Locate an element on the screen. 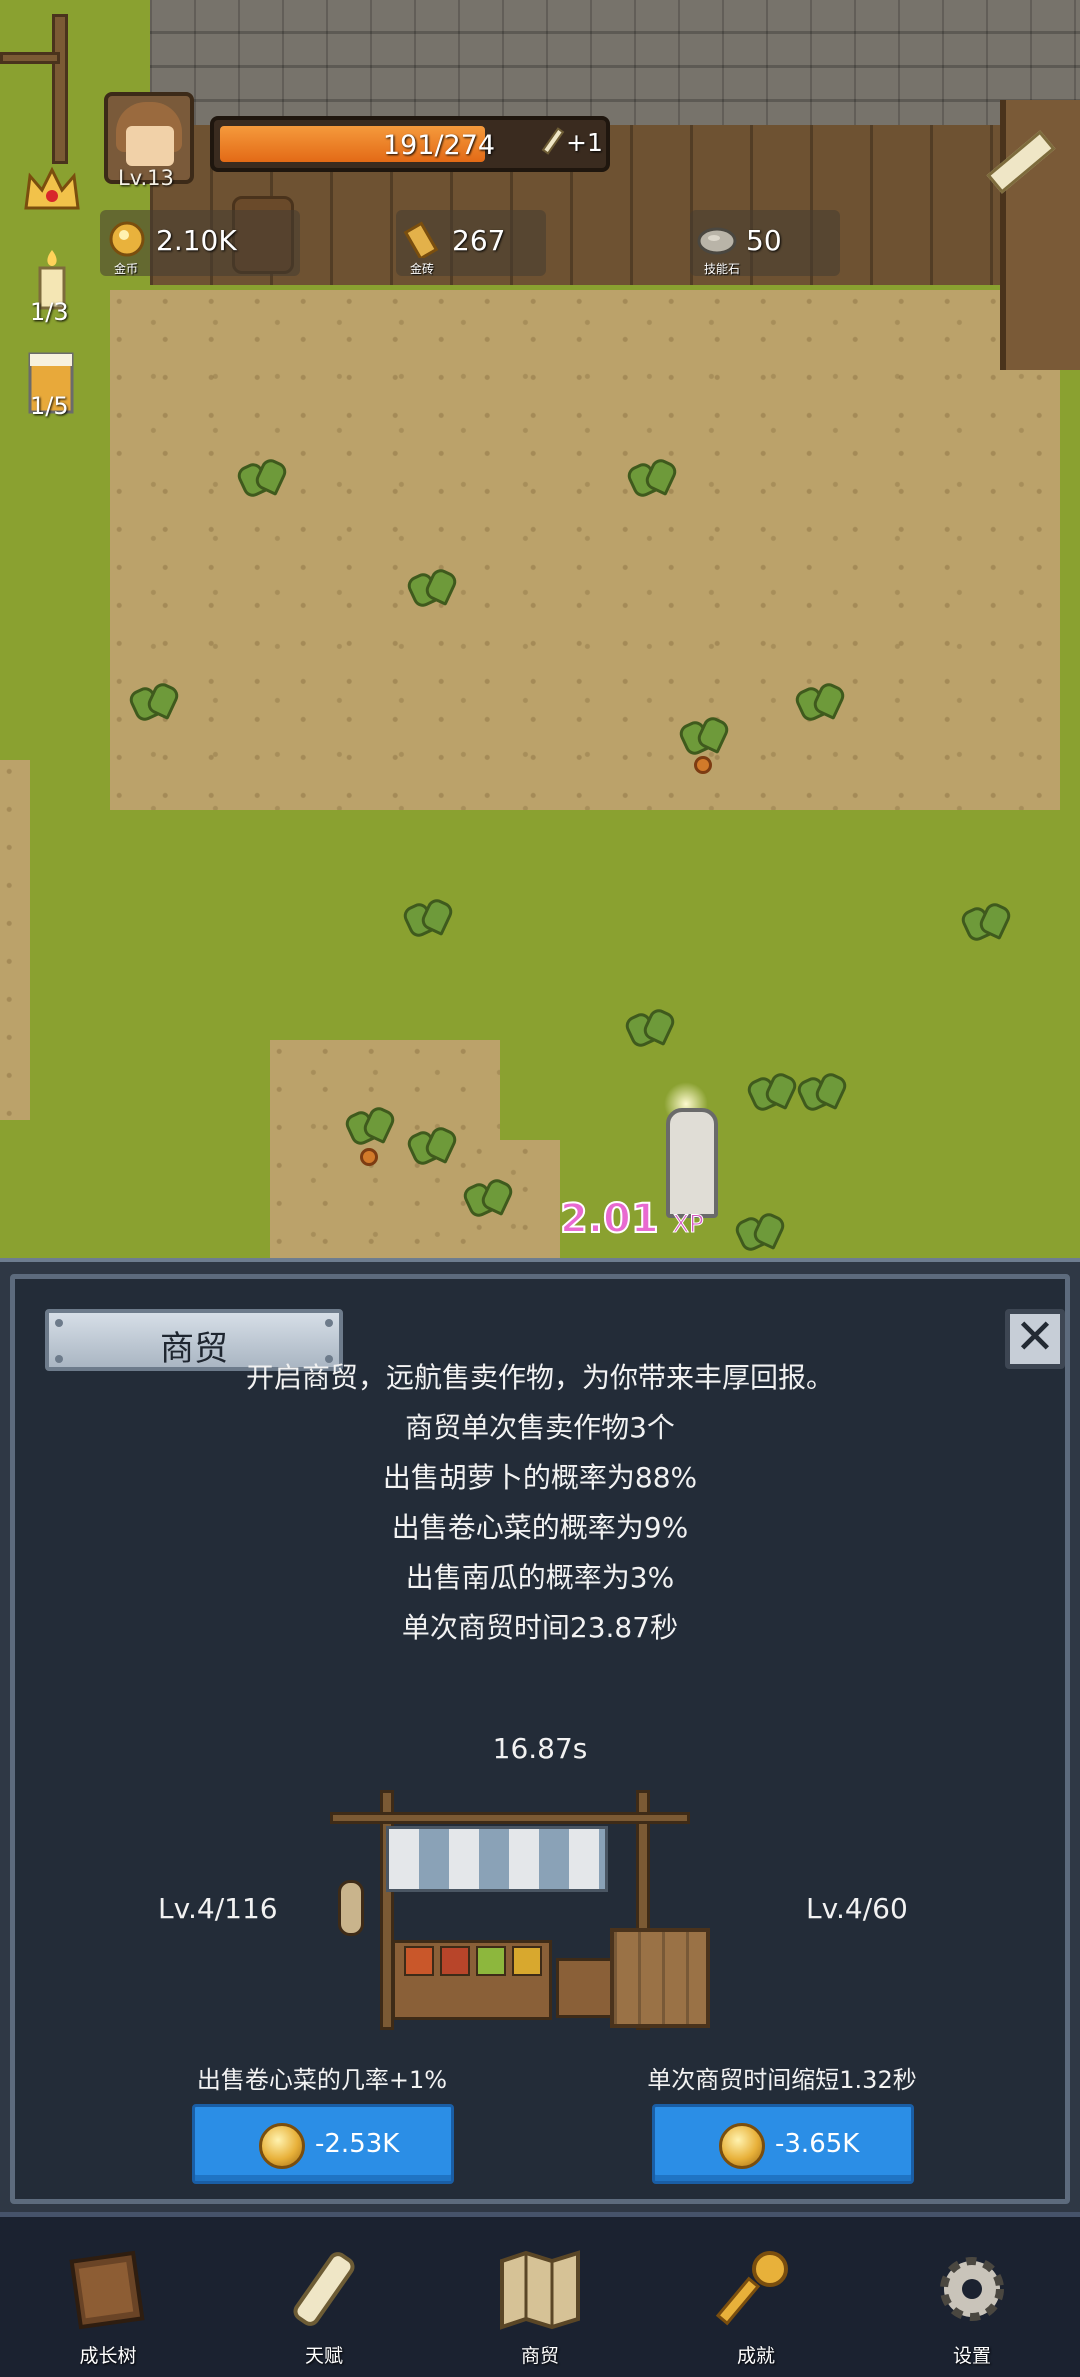 This screenshot has height=2377, width=1080. stall-beam is located at coordinates (510, 1818).